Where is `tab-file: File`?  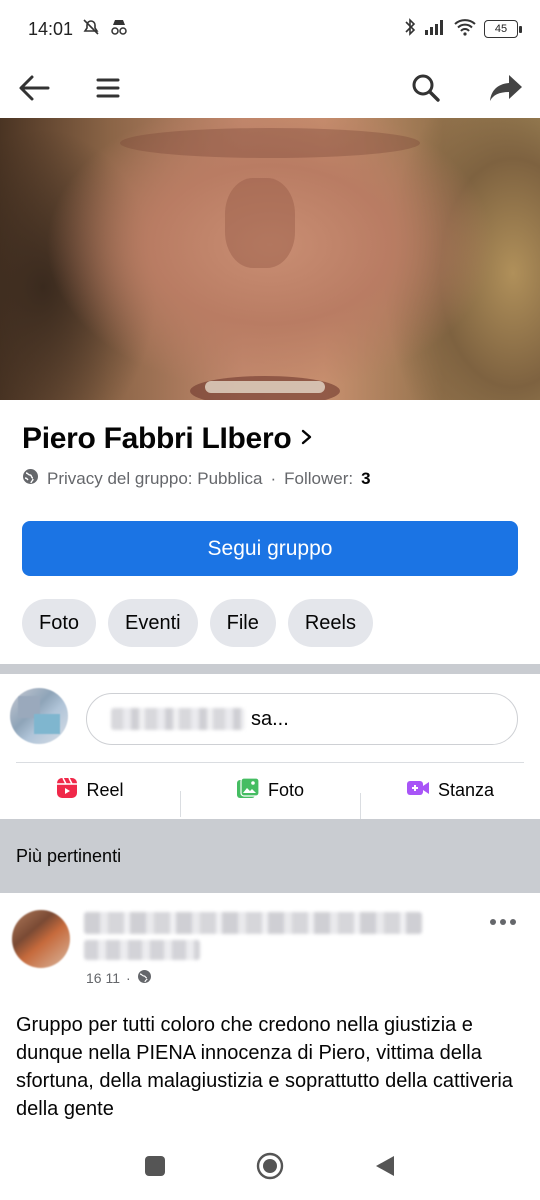
tab-file: File is located at coordinates (242, 623).